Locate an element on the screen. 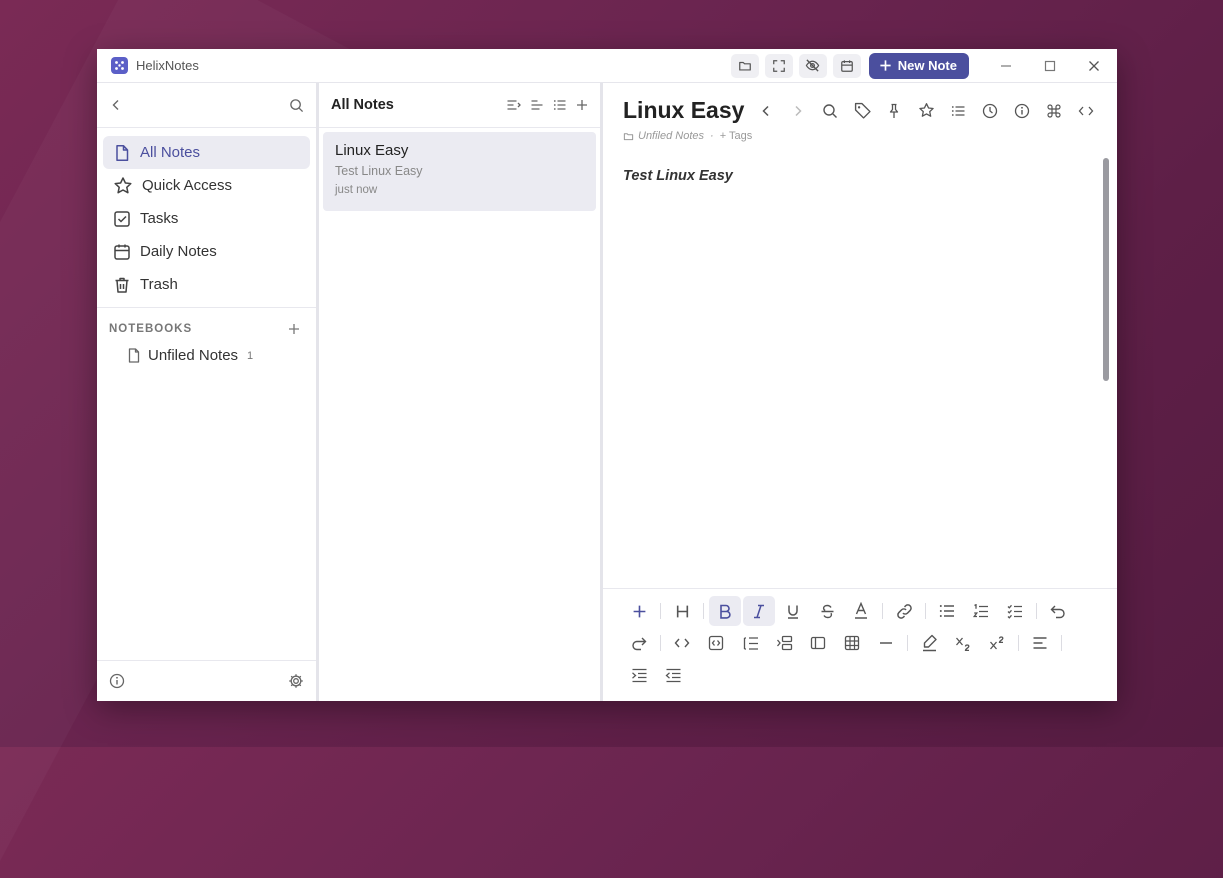  highlight-button is located at coordinates (929, 643).